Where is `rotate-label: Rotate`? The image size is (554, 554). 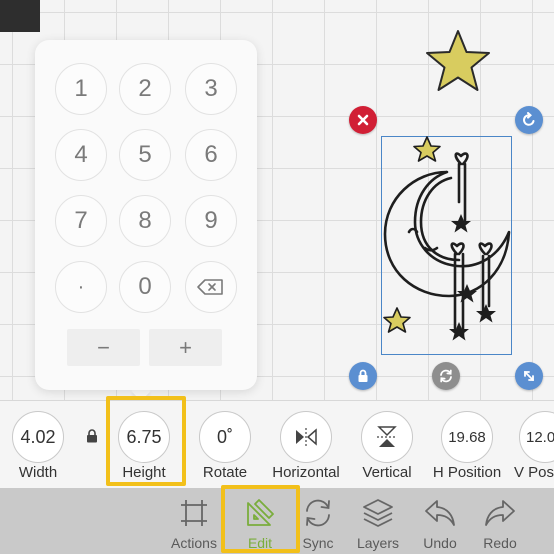
rotate-label: Rotate is located at coordinates (225, 472).